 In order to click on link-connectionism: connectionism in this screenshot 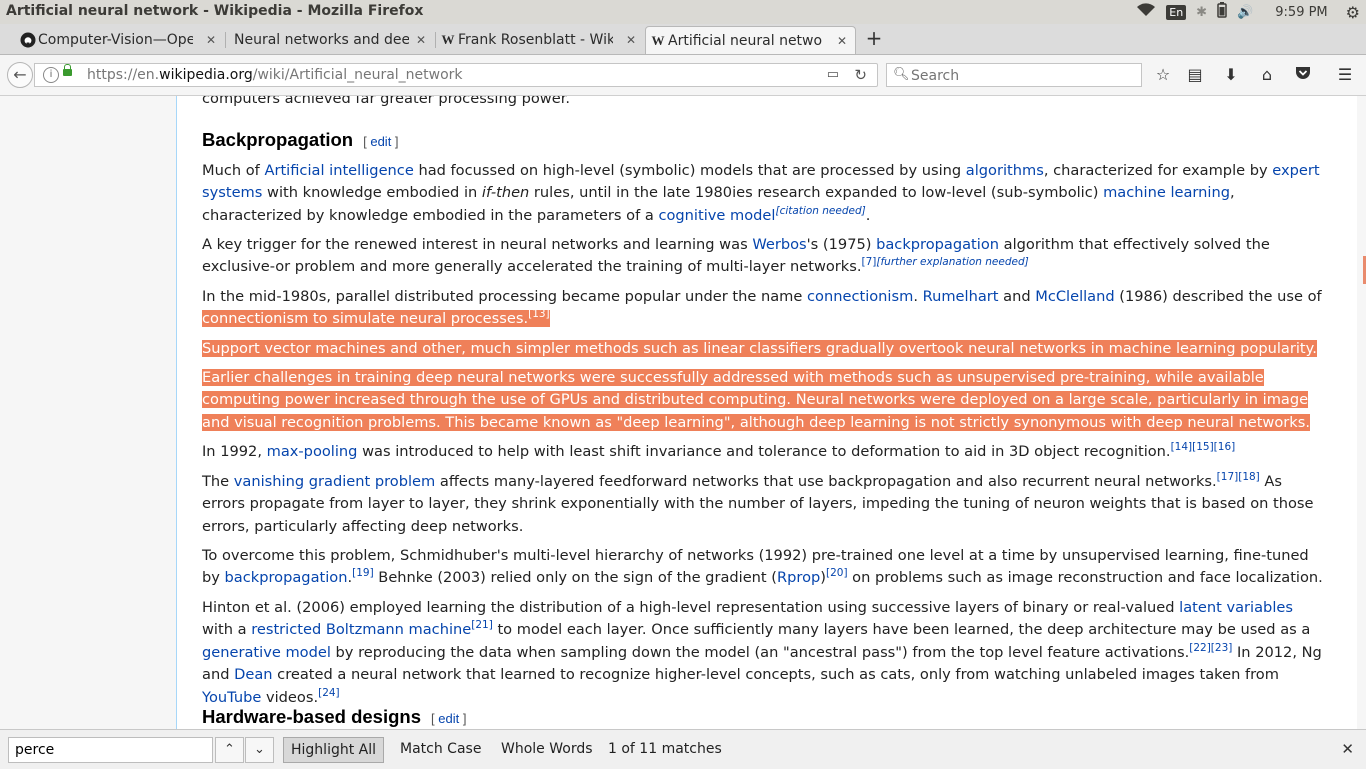, I will do `click(860, 296)`.